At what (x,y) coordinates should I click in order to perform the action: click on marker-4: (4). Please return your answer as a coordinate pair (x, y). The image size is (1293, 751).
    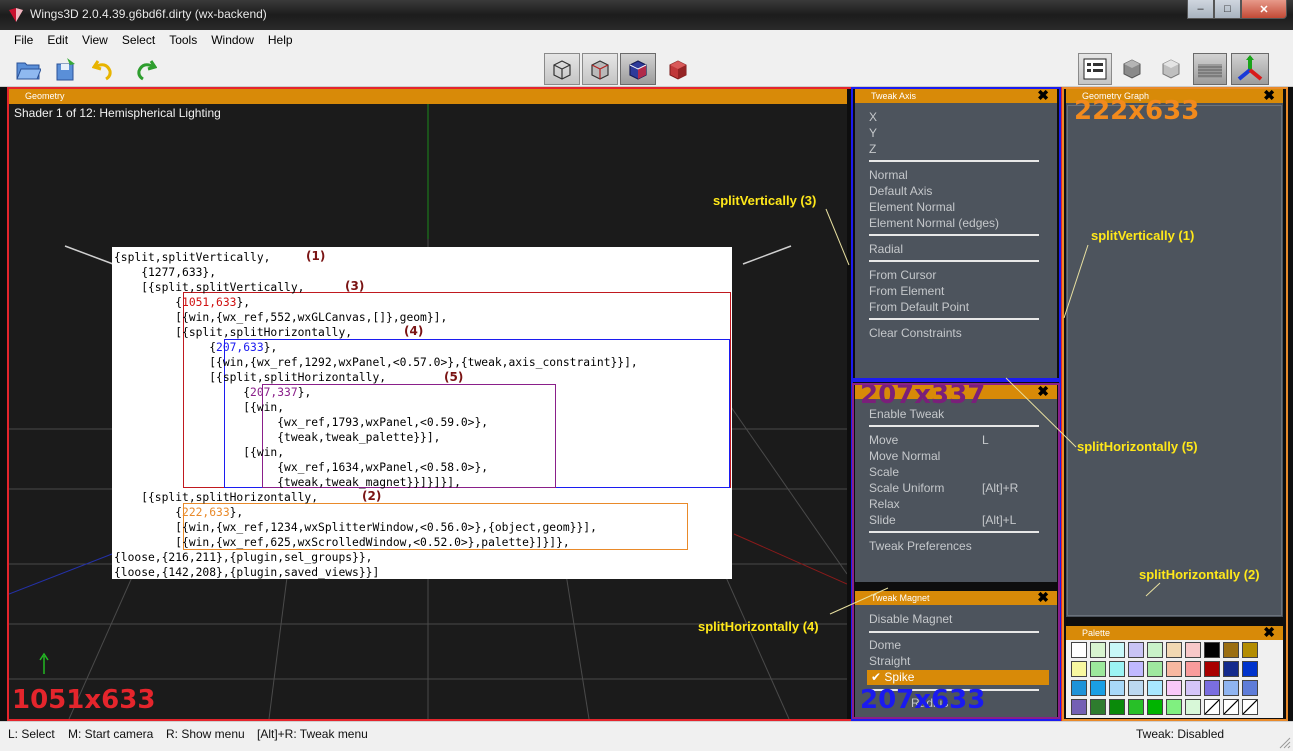
    Looking at the image, I should click on (414, 331).